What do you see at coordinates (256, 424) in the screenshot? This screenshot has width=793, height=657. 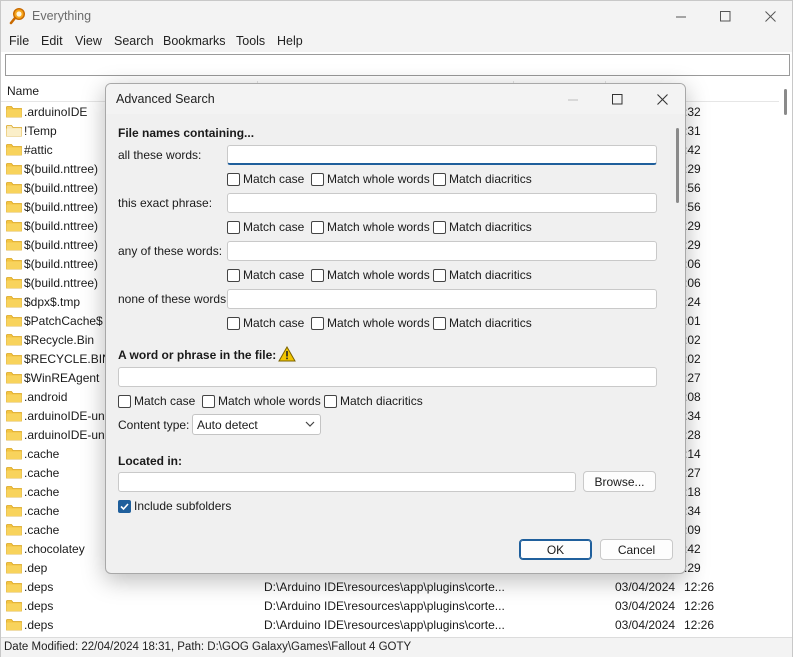 I see `content-type-select: Auto detect` at bounding box center [256, 424].